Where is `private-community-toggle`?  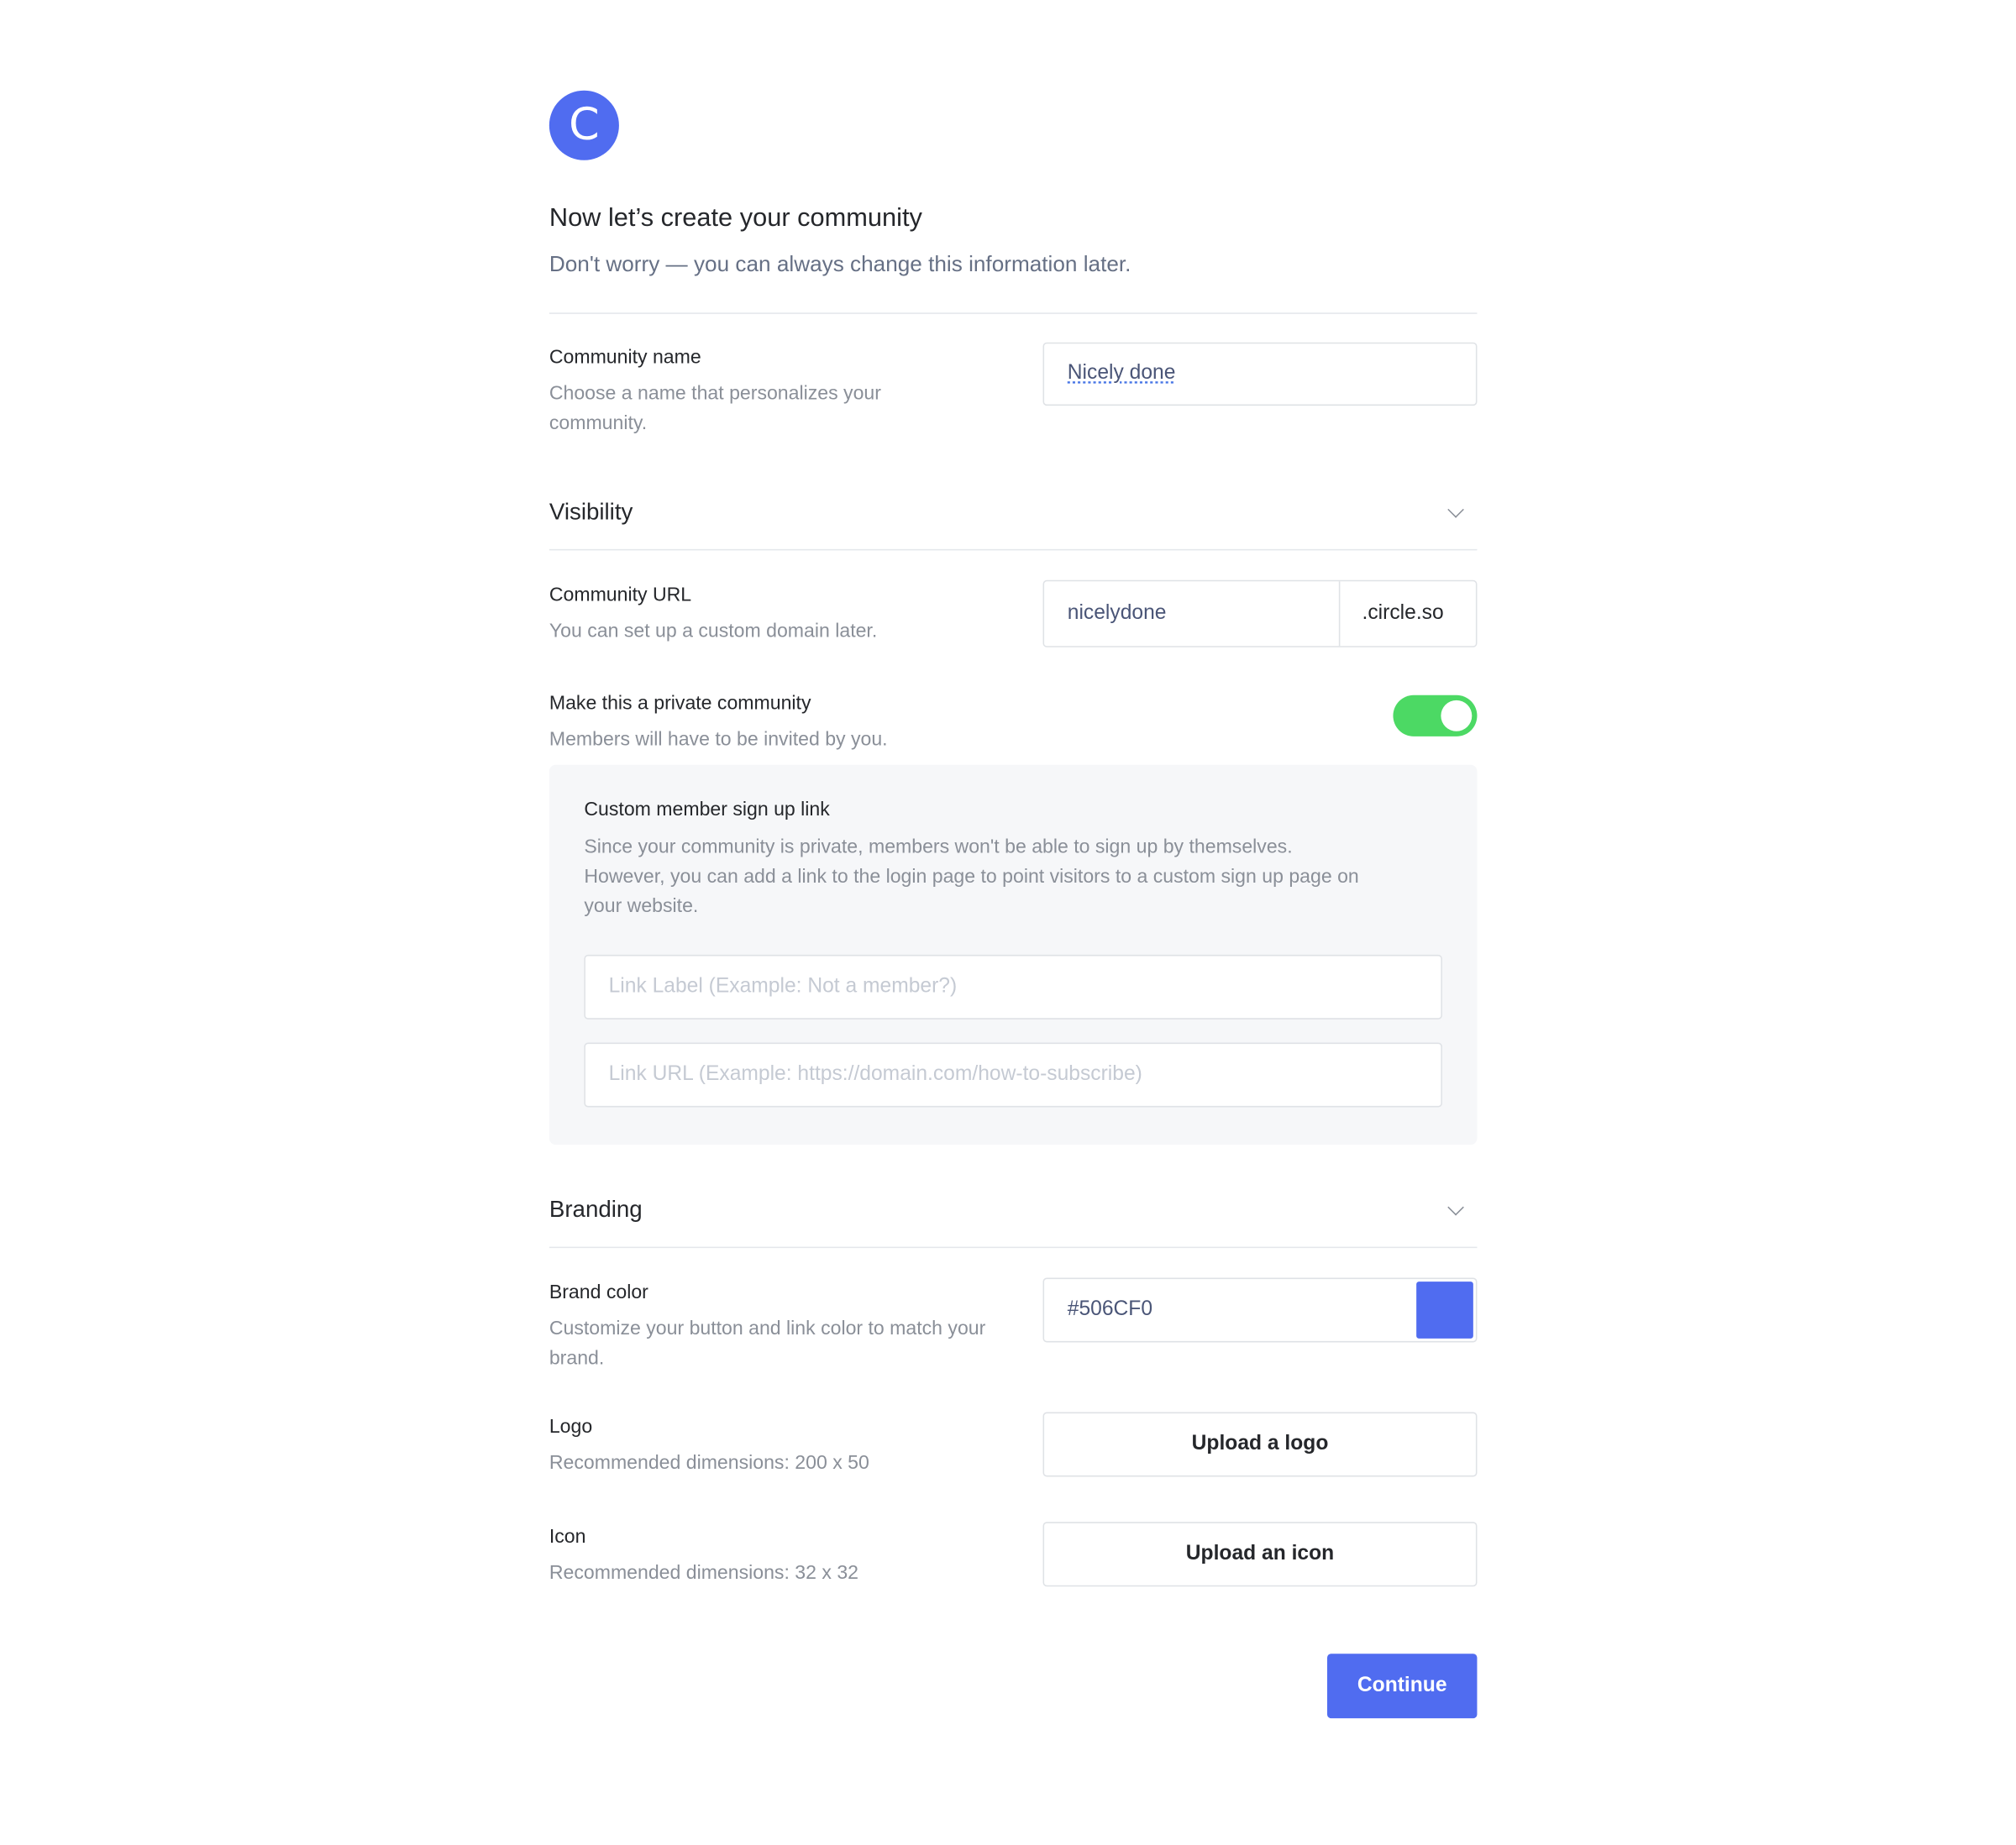 private-community-toggle is located at coordinates (1435, 715).